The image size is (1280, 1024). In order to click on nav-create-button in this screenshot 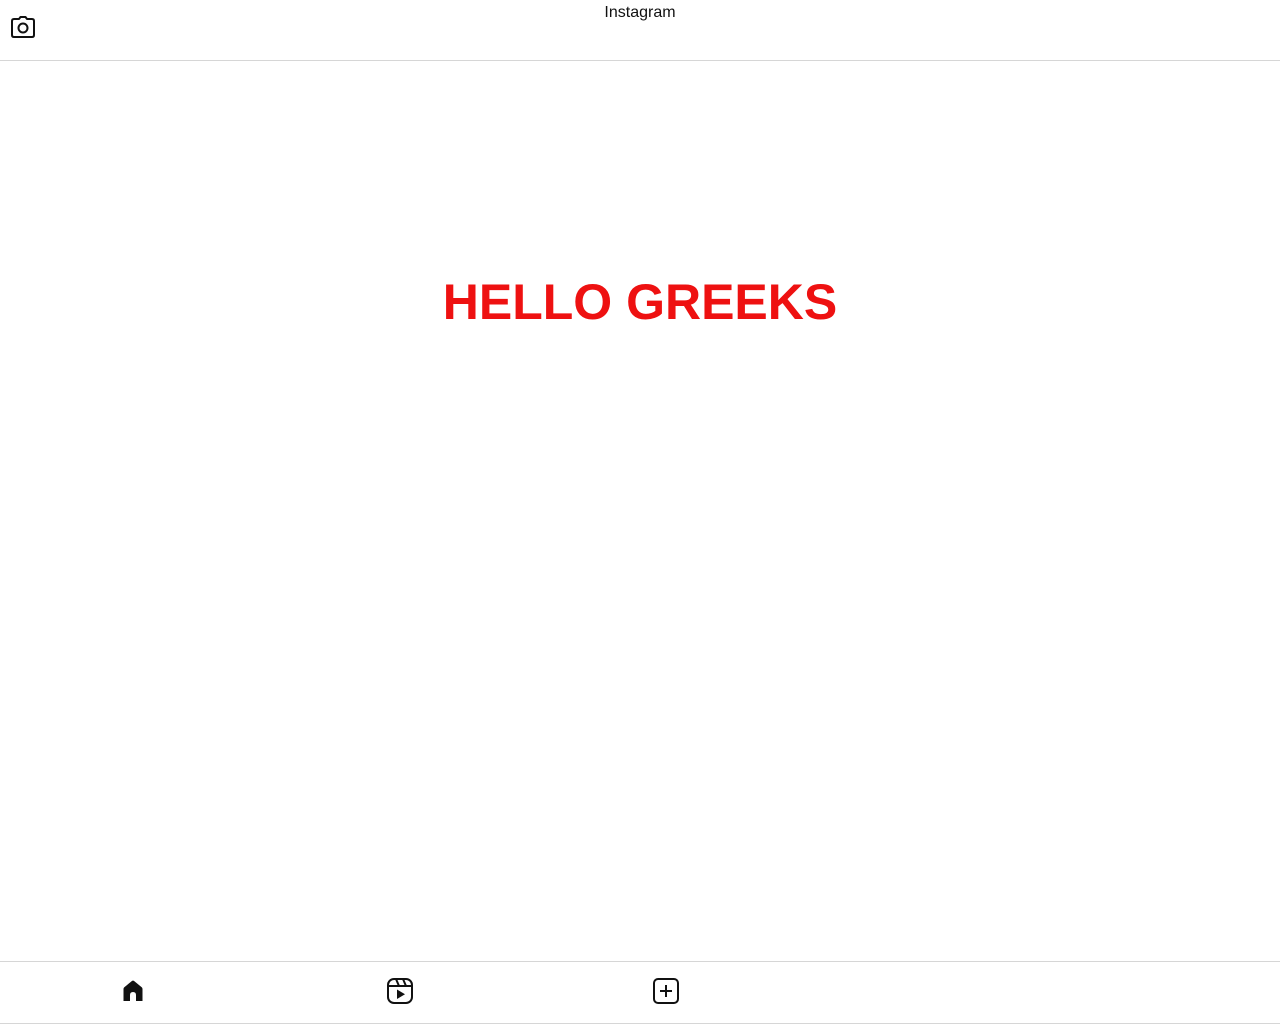, I will do `click(666, 991)`.